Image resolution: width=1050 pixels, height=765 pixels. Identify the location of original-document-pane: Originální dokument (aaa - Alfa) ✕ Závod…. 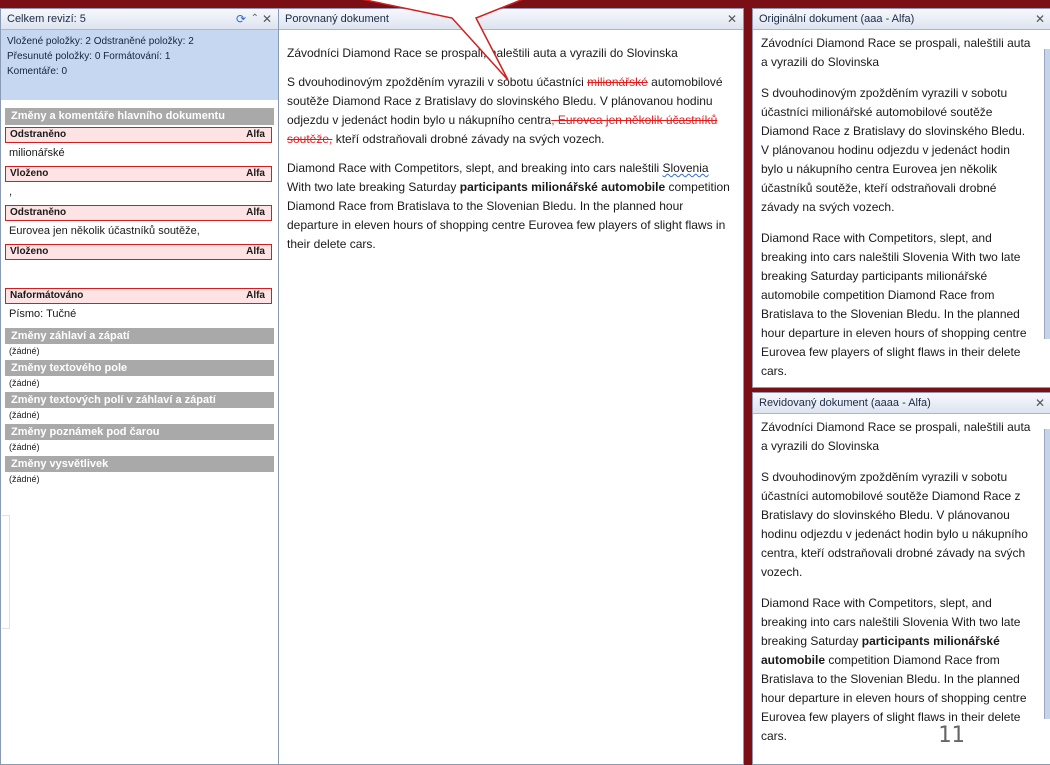
(901, 198).